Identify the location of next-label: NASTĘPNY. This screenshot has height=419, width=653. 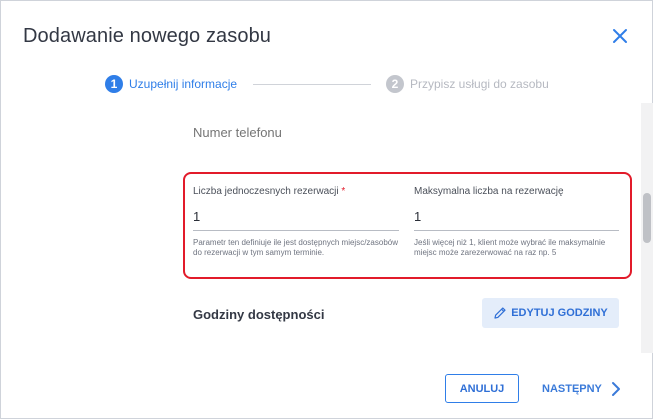
(572, 388).